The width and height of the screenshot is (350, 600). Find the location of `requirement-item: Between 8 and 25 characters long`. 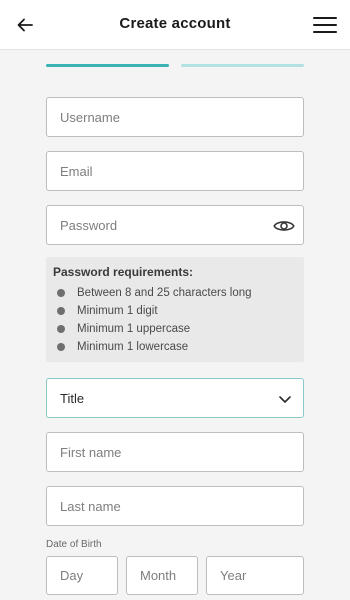

requirement-item: Between 8 and 25 characters long is located at coordinates (174, 293).